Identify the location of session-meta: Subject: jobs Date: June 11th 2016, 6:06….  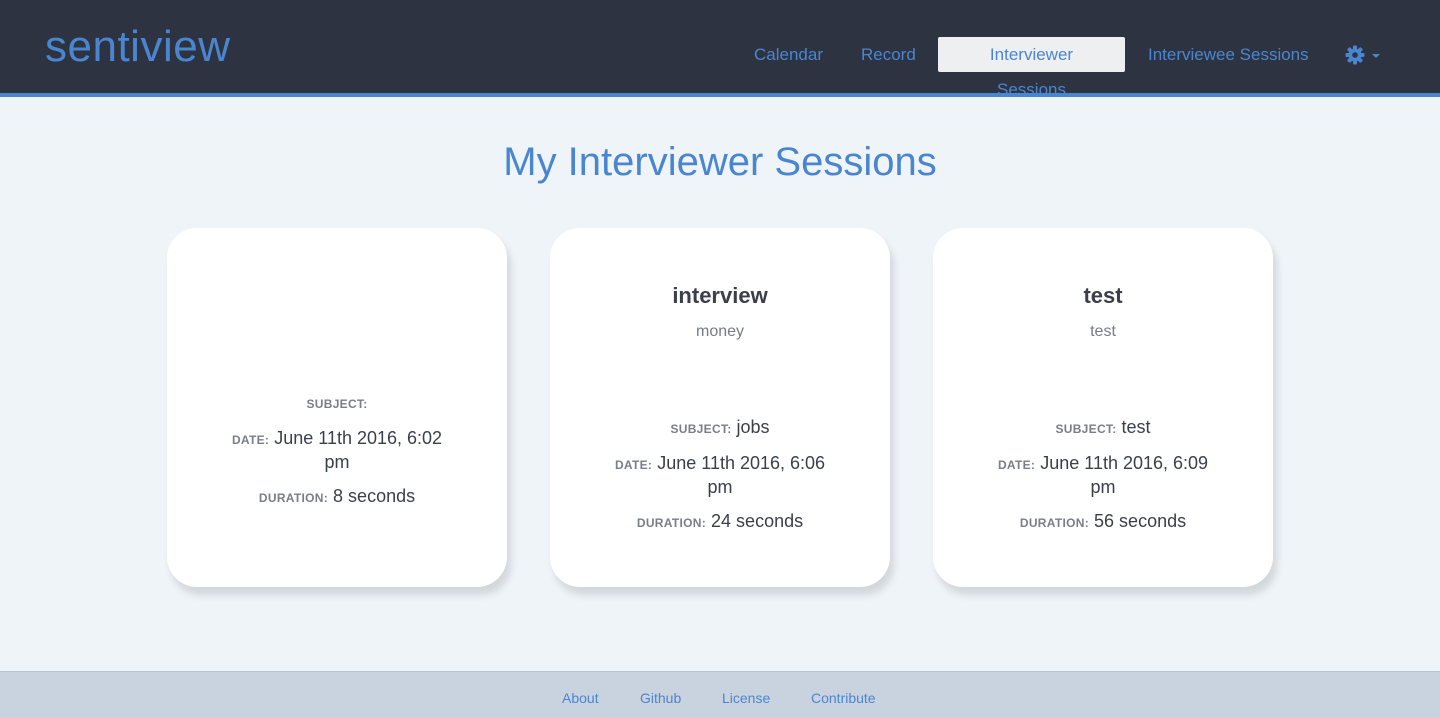
(720, 481).